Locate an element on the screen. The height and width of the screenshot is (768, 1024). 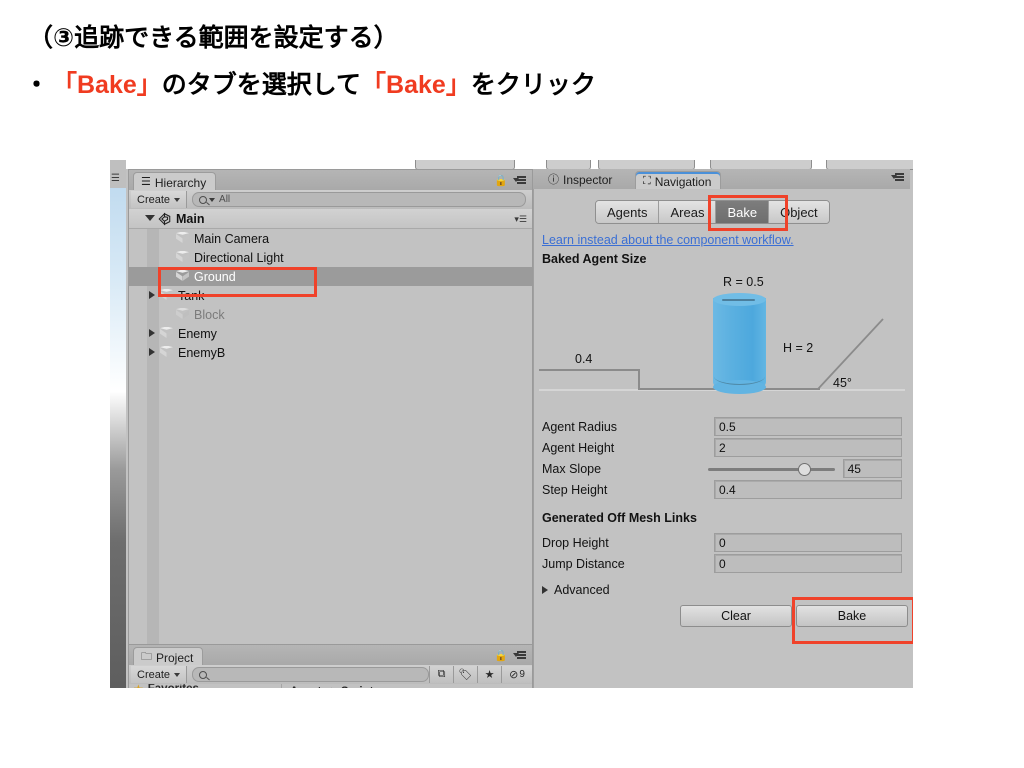
hidden-count-icon: ⊘ 9 is located at coordinates (516, 674).